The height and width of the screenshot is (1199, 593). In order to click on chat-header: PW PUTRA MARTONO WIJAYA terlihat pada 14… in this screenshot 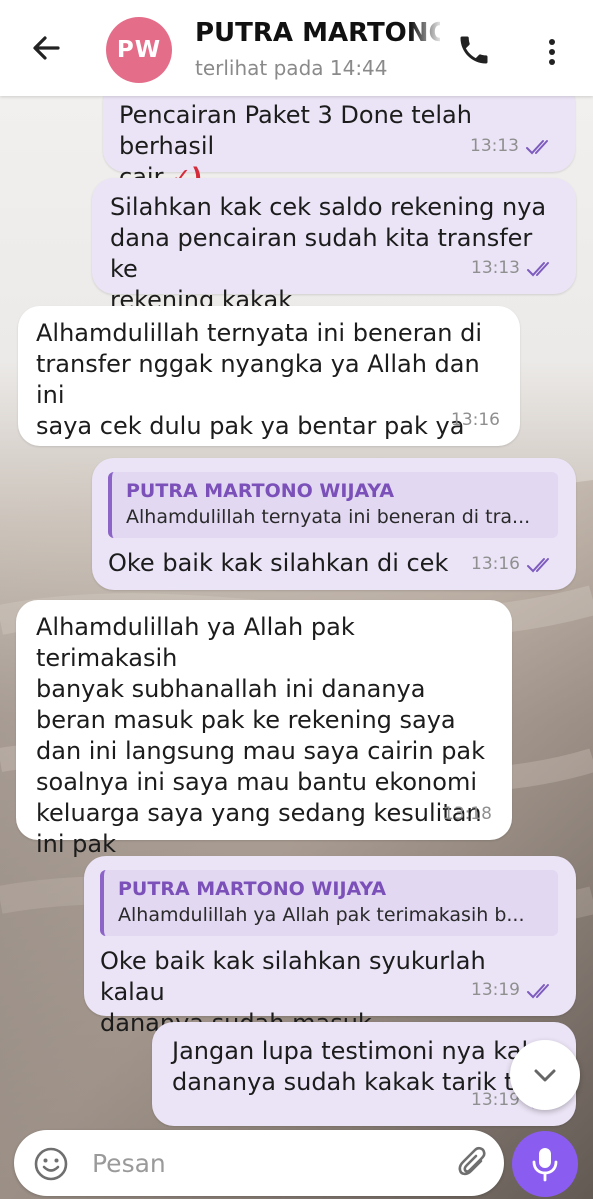, I will do `click(296, 48)`.